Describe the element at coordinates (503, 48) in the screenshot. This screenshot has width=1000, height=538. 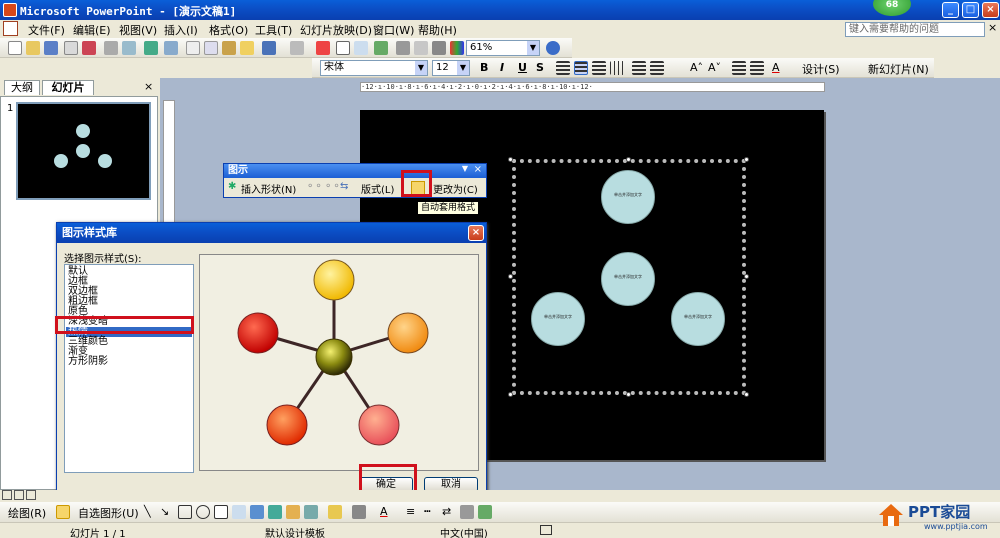
I see `zoom-select: 61% ▼` at that location.